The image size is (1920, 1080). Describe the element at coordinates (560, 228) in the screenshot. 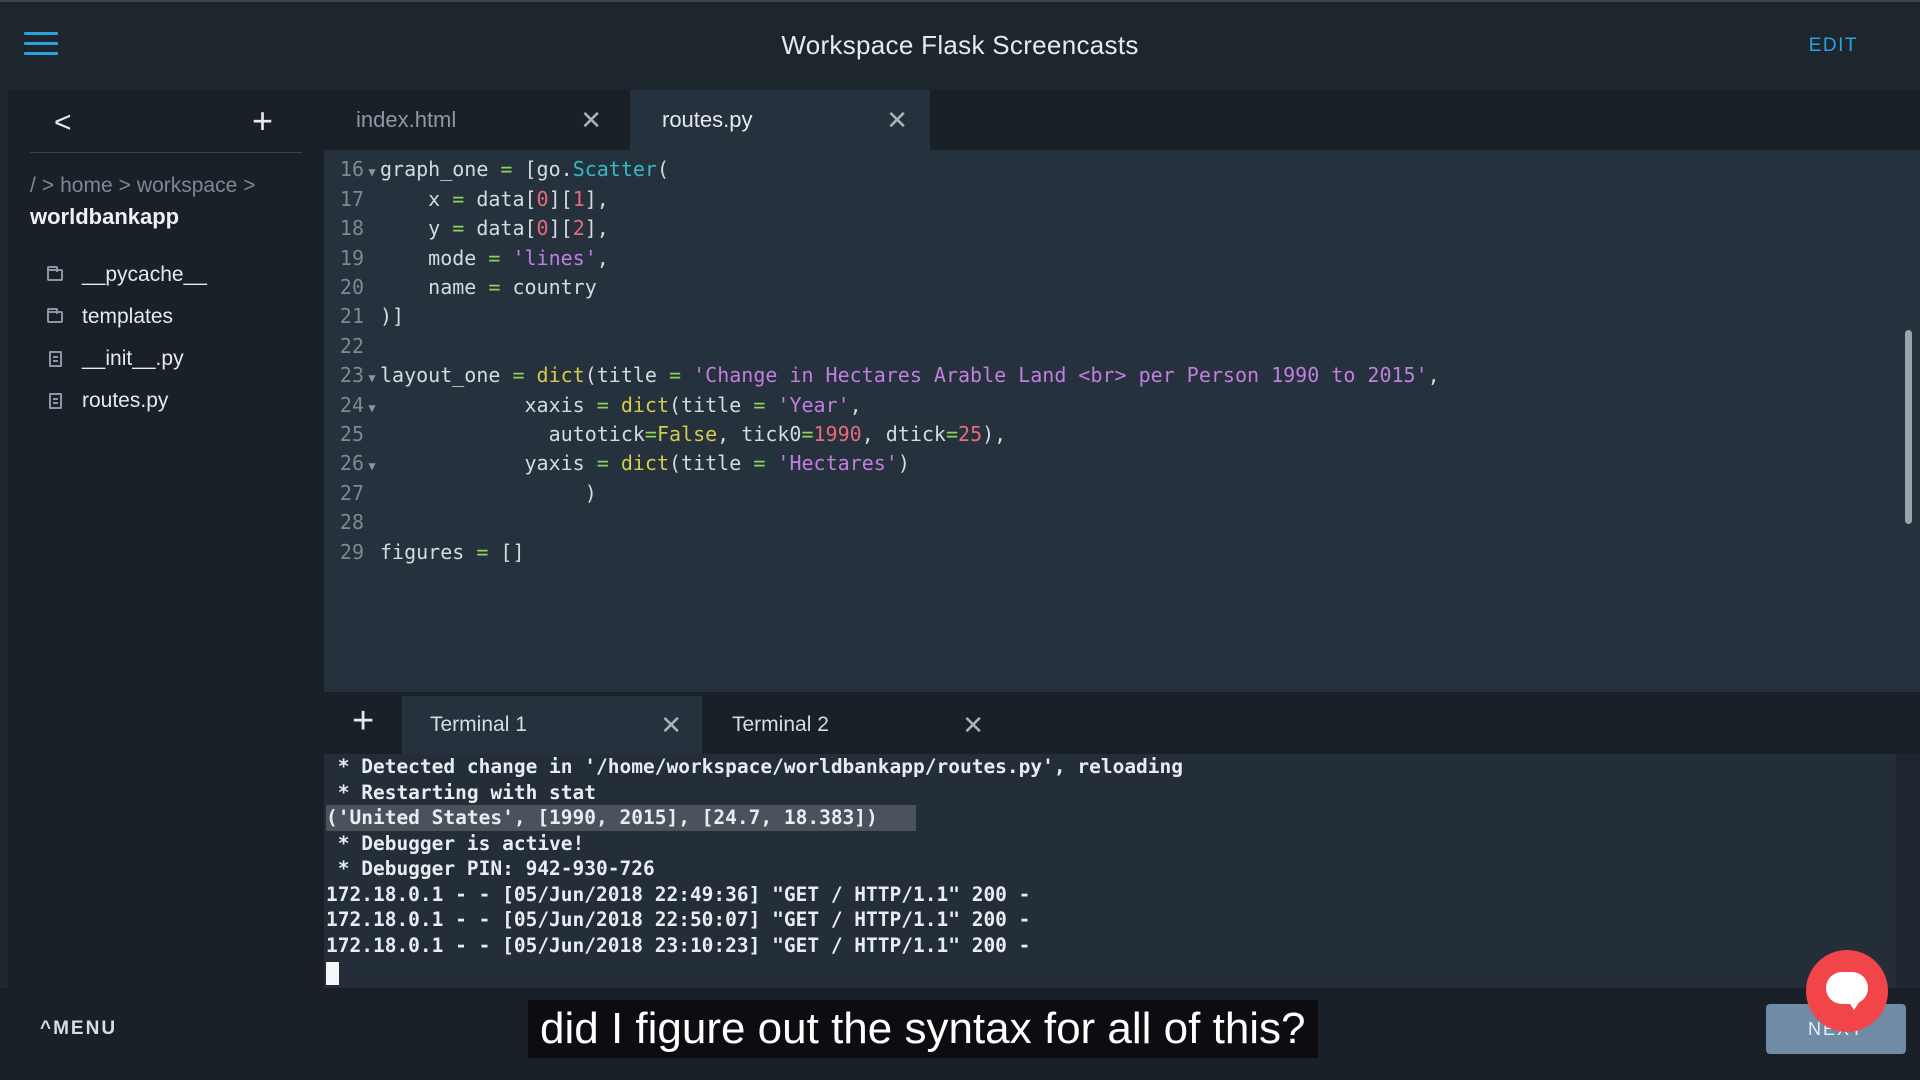

I see `code-token: ][` at that location.